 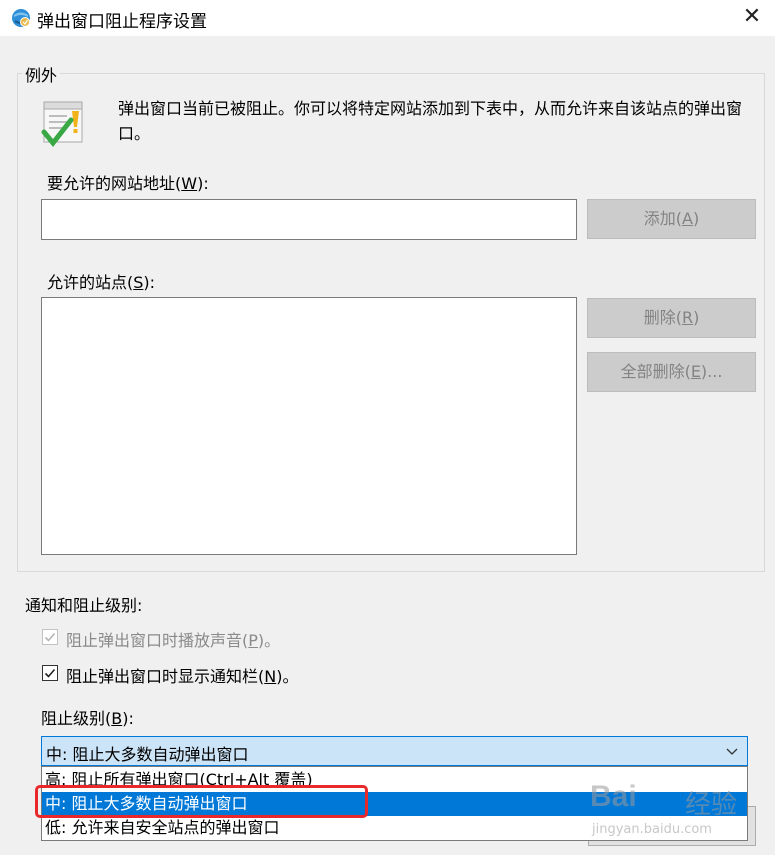 I want to click on address-label: 要允许的网站地址(W):, so click(x=128, y=183).